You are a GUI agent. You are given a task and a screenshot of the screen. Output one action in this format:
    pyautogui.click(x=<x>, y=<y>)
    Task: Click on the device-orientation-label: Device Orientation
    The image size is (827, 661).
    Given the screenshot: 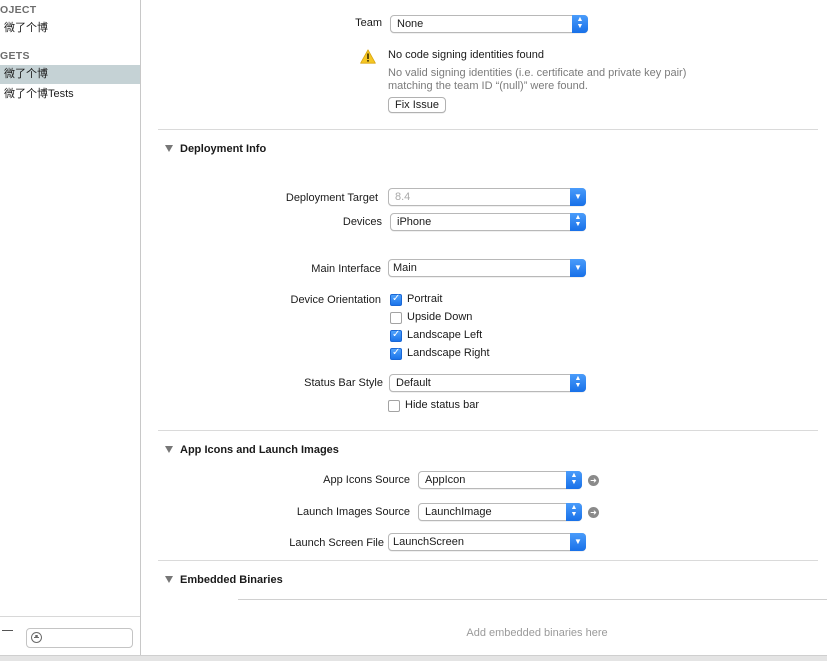 What is the action you would take?
    pyautogui.click(x=336, y=300)
    